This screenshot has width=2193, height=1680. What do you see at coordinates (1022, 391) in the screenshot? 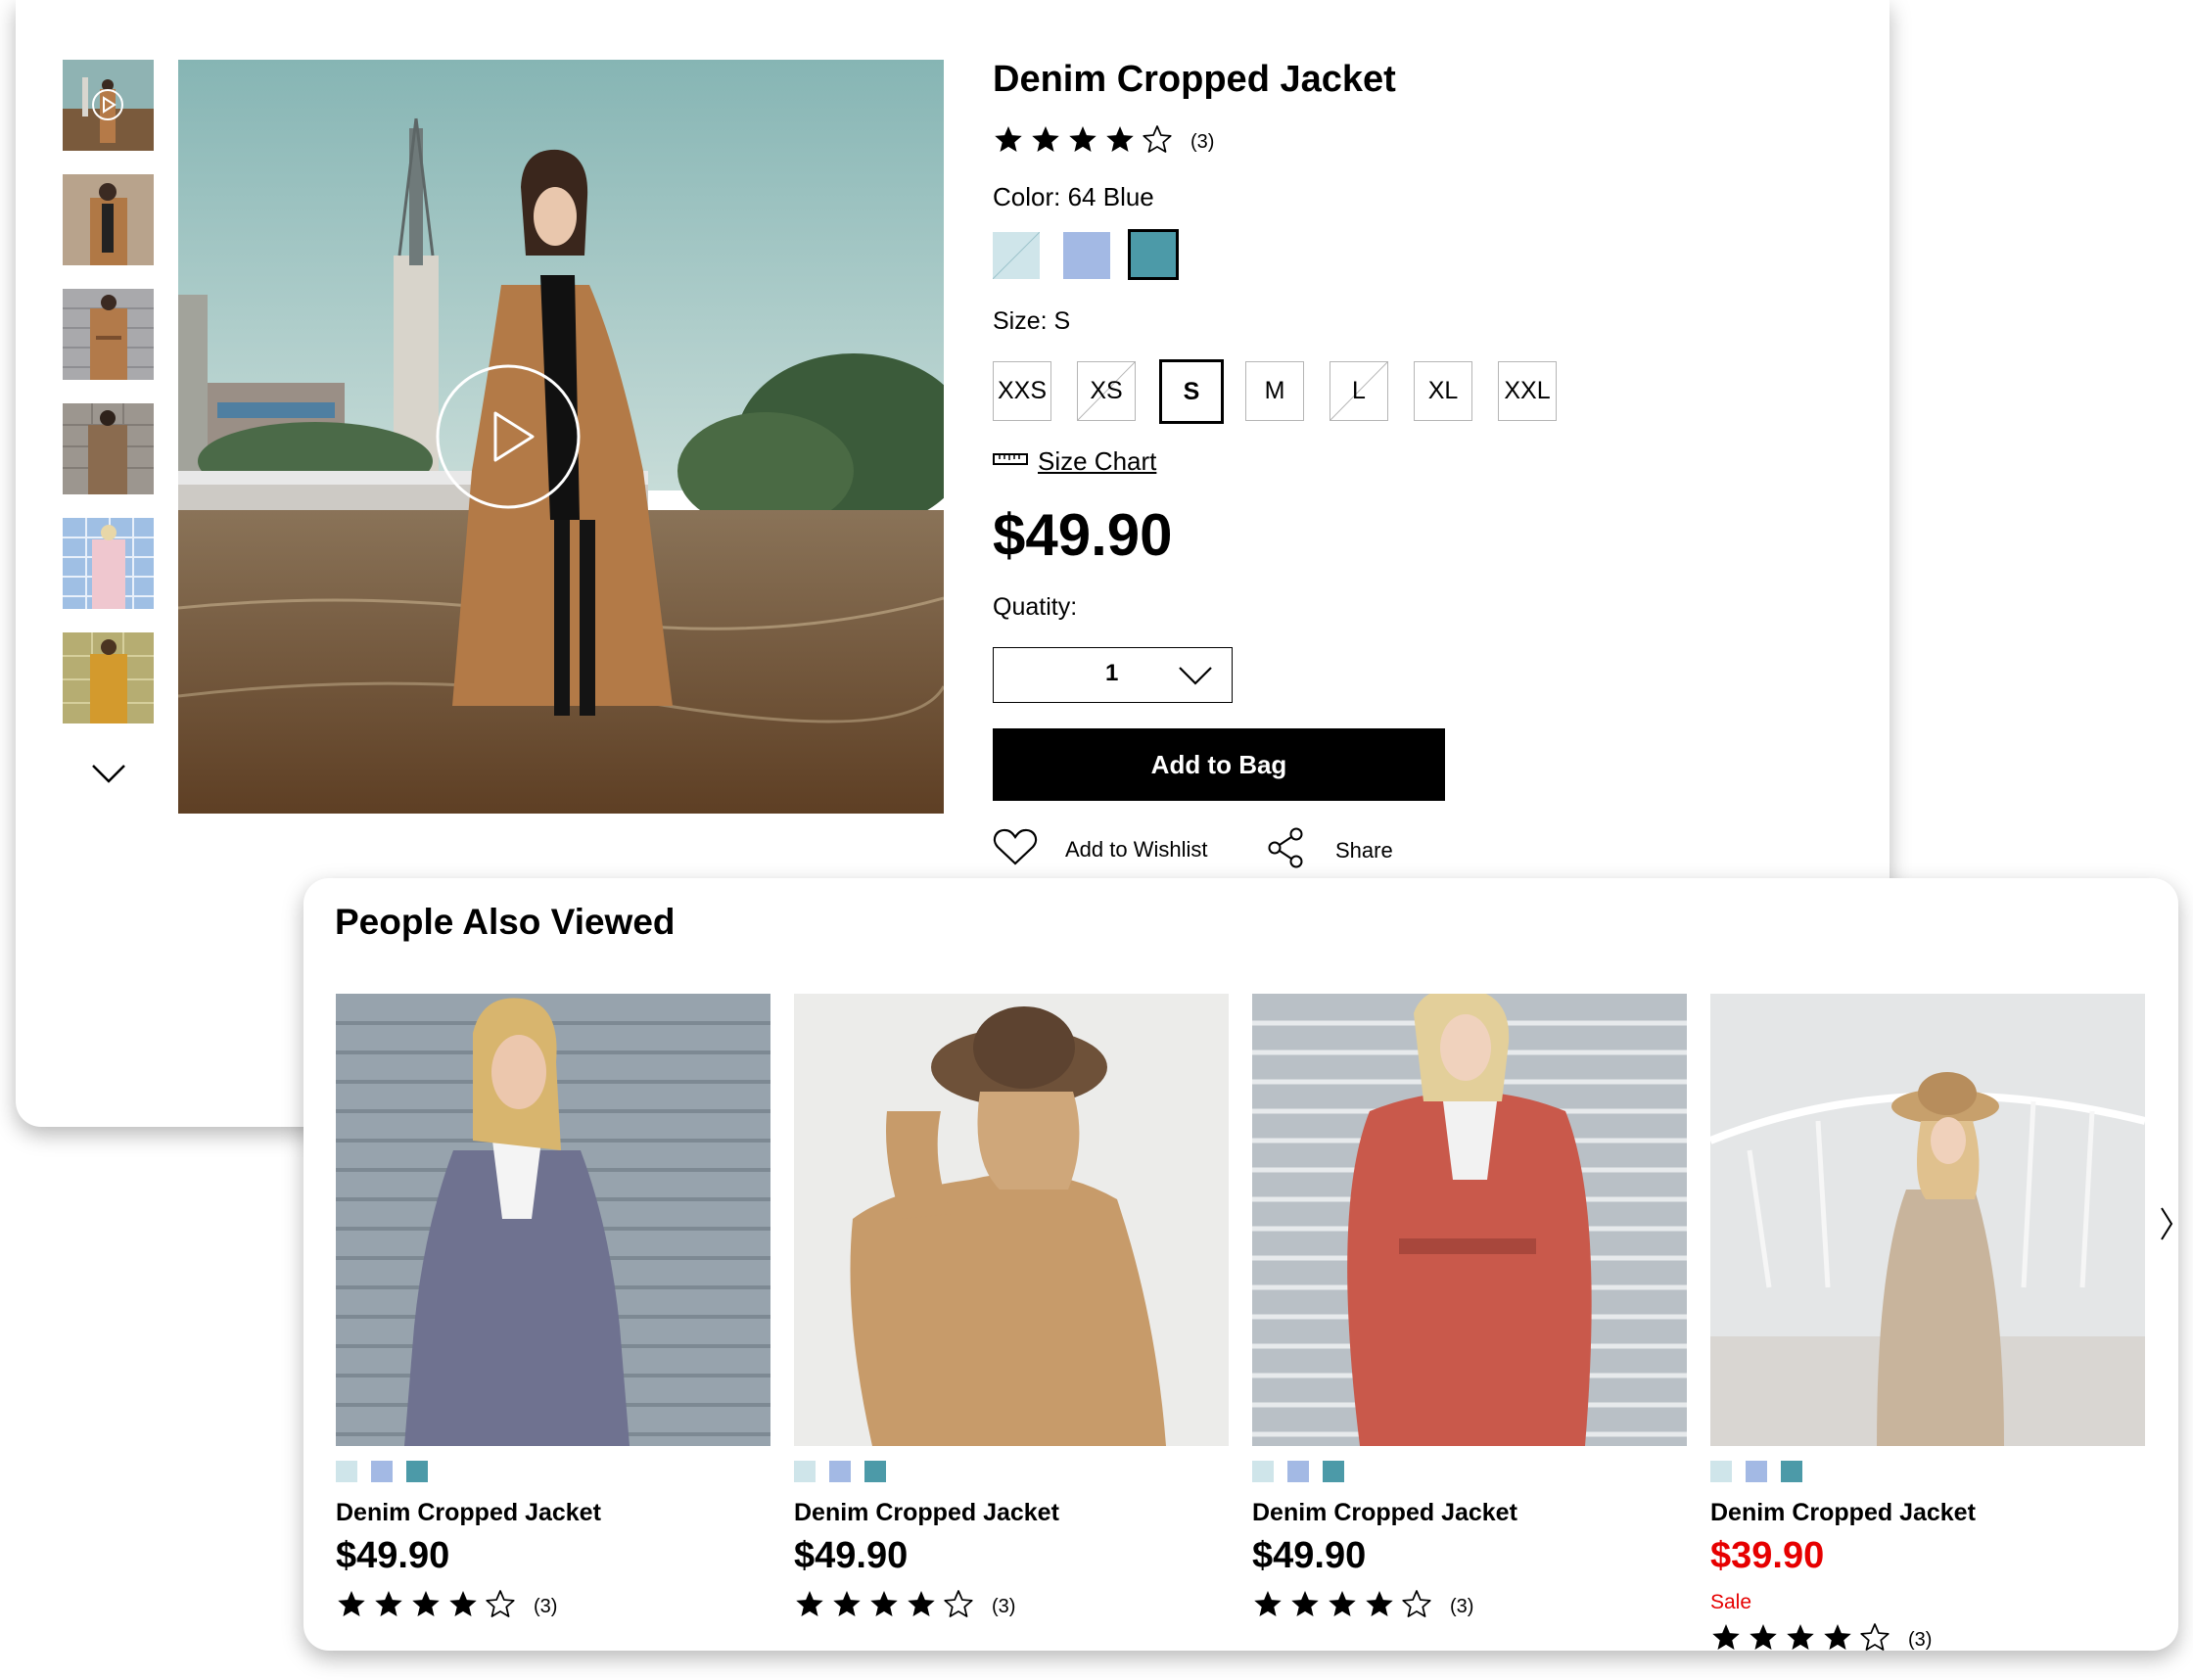
I see `size-option-xxs: XXS` at bounding box center [1022, 391].